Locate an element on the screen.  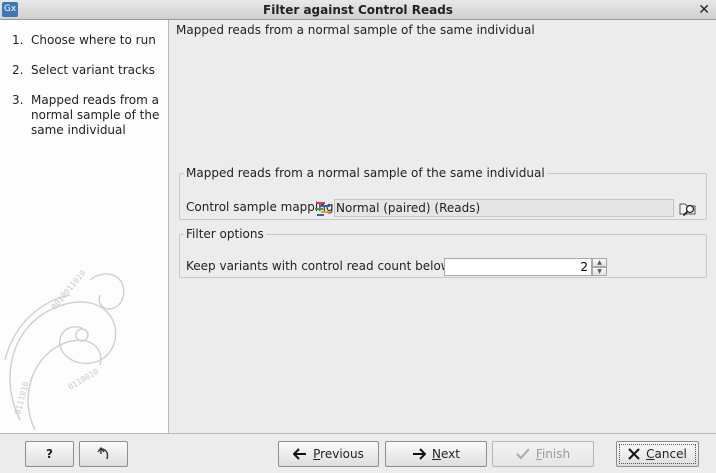
previous-button: Previous is located at coordinates (328, 454).